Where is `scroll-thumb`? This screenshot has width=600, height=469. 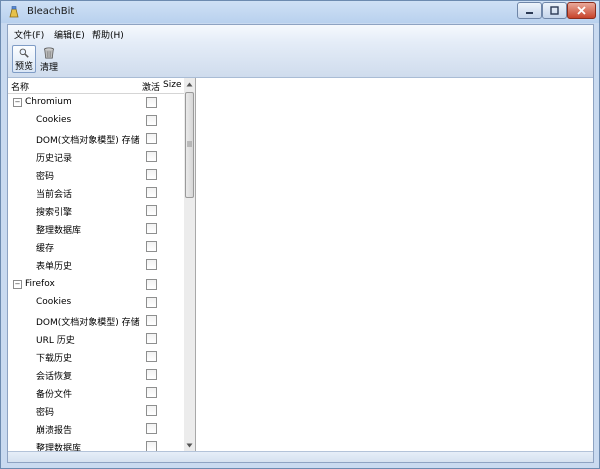 scroll-thumb is located at coordinates (189, 145).